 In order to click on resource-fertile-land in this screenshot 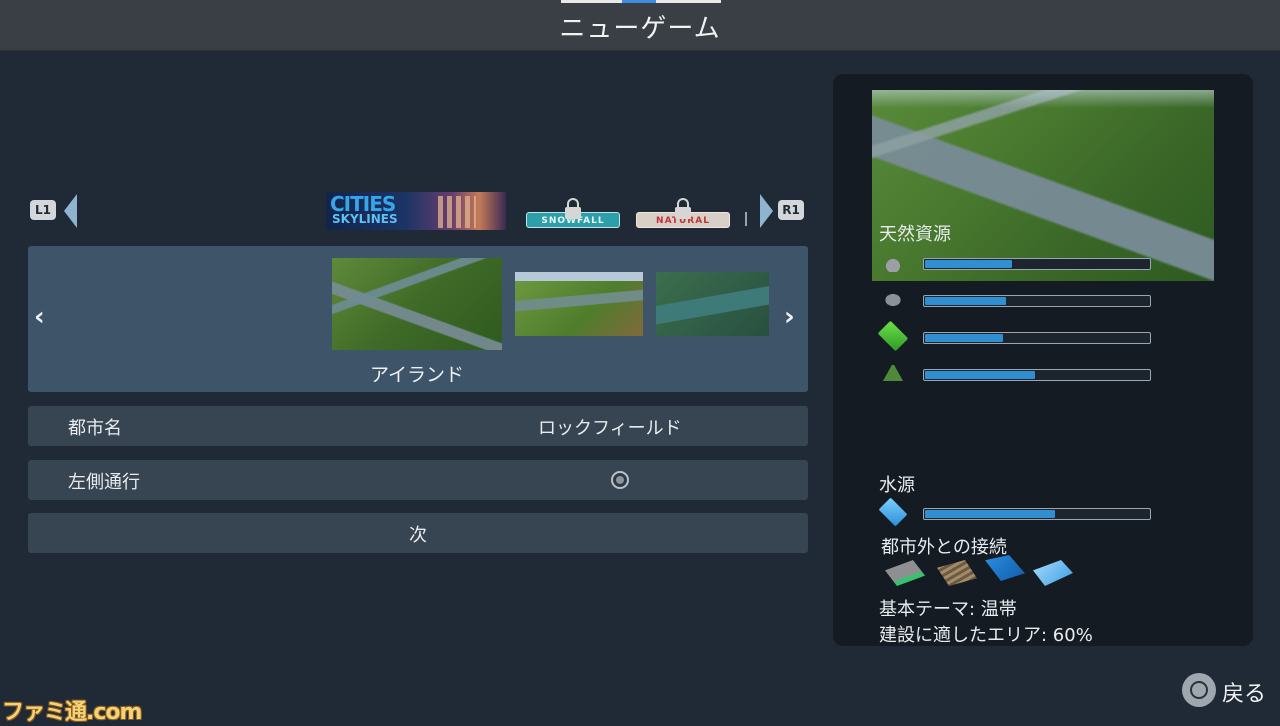, I will do `click(1018, 336)`.